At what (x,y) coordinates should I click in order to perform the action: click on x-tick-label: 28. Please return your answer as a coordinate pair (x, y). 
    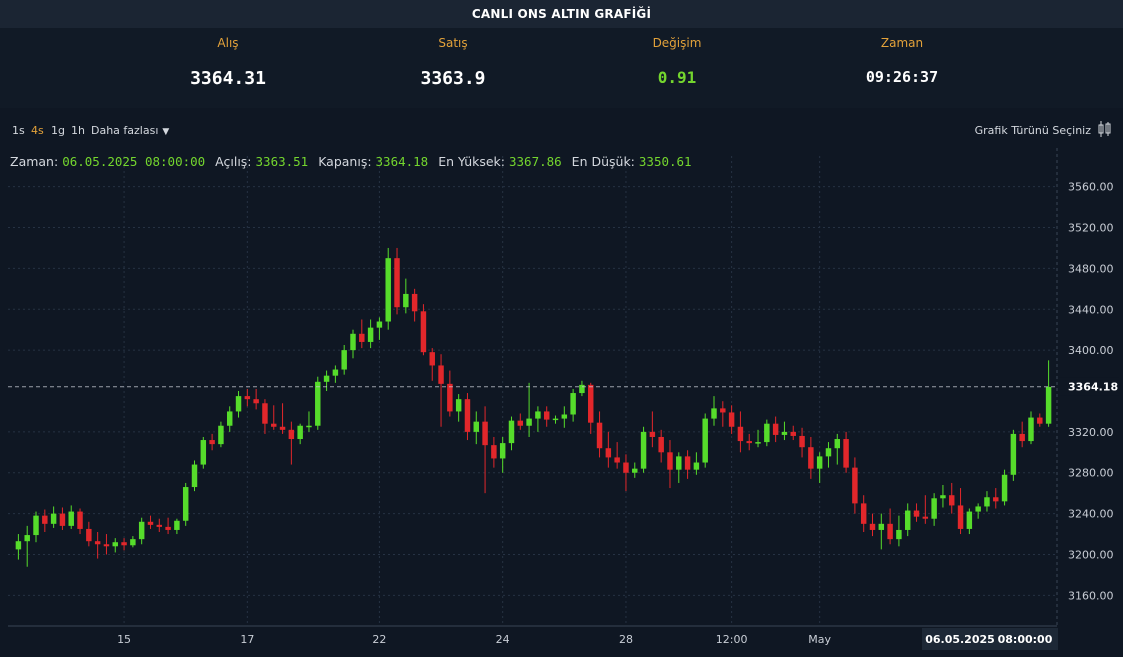
    Looking at the image, I should click on (626, 639).